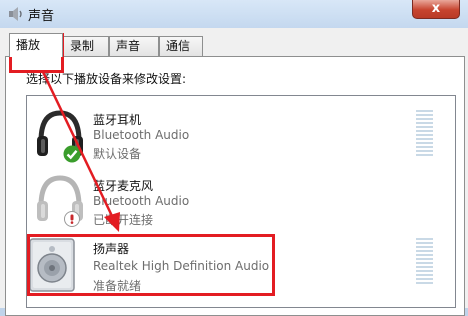 Image resolution: width=468 pixels, height=316 pixels. I want to click on tab-playback: 播放, so click(36, 45).